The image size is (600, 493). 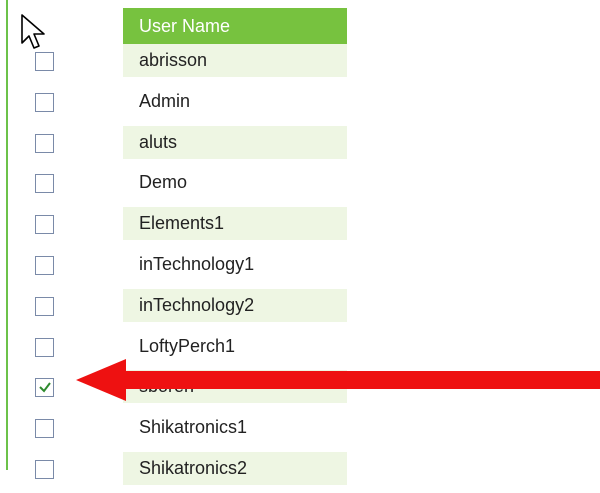 What do you see at coordinates (235, 224) in the screenshot?
I see `user-name-cell: Elements1` at bounding box center [235, 224].